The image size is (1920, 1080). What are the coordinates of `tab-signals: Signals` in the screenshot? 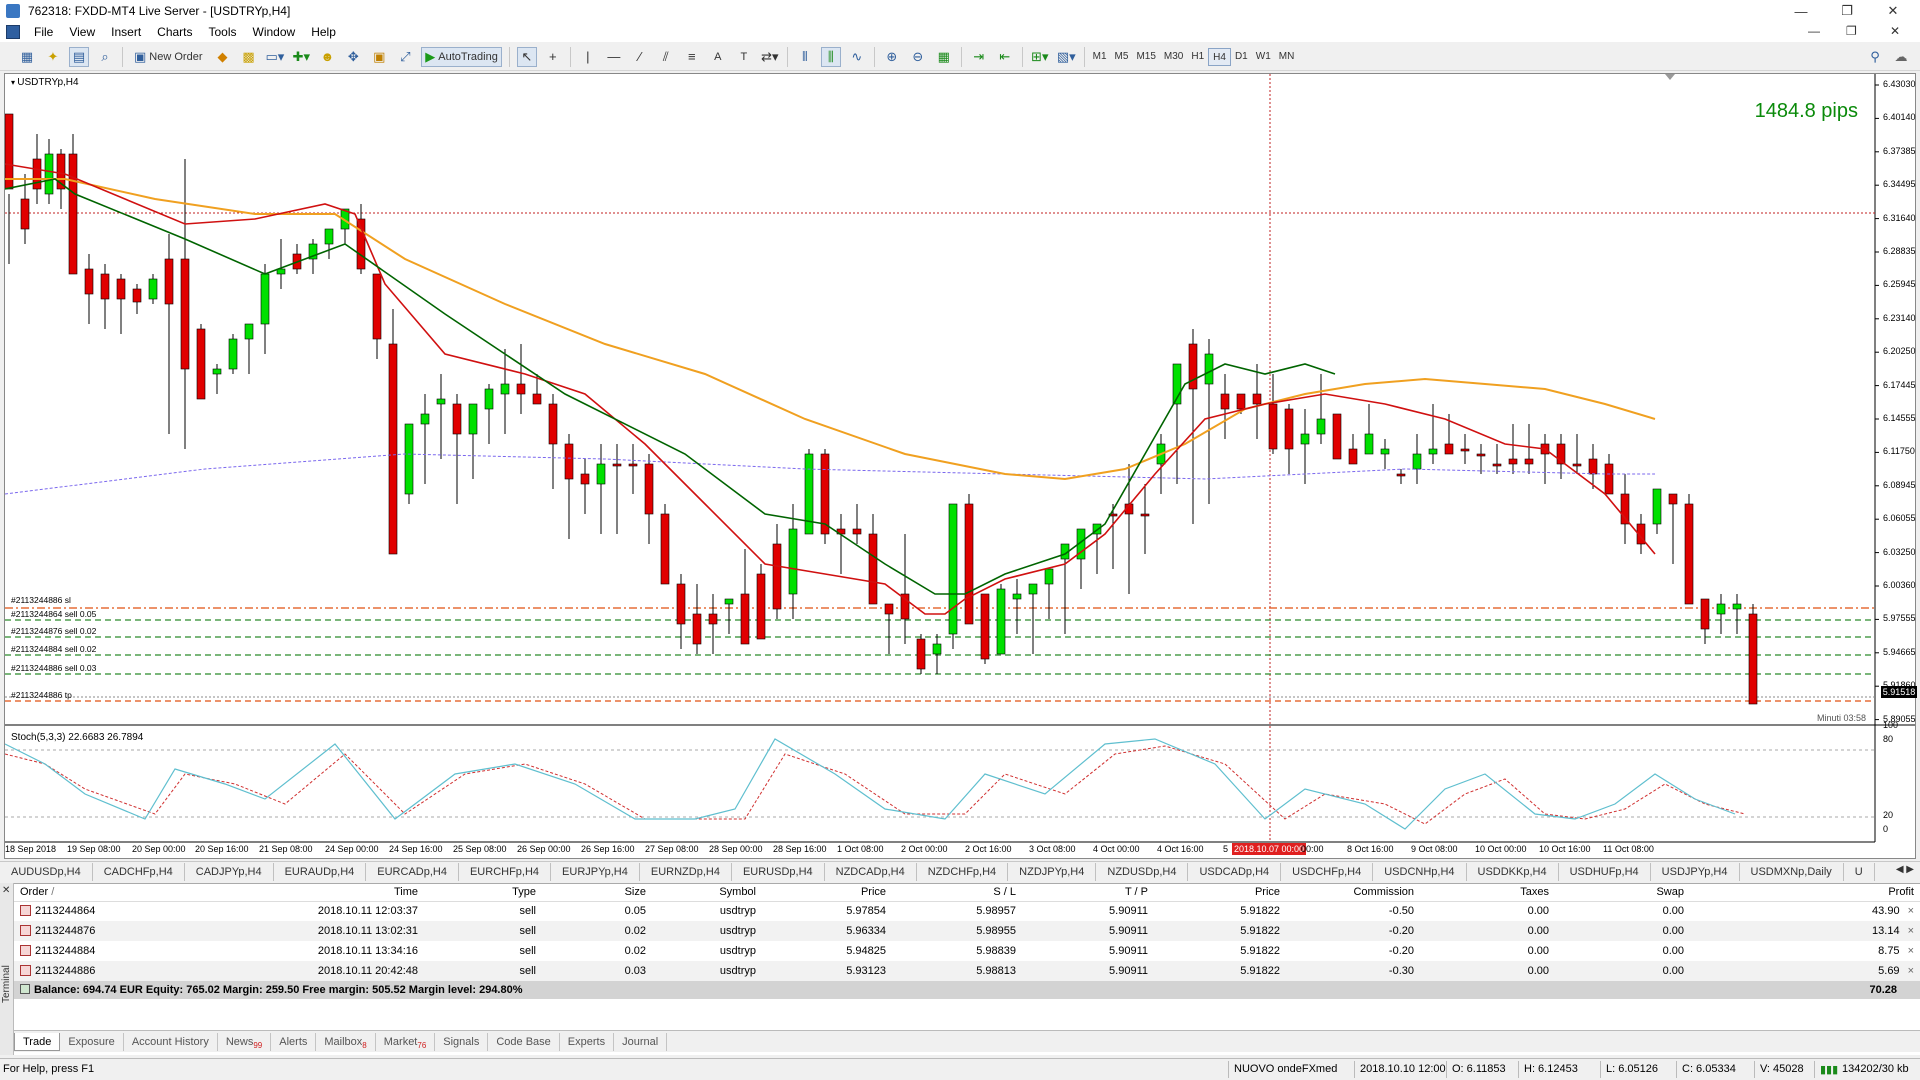 It's located at (462, 1041).